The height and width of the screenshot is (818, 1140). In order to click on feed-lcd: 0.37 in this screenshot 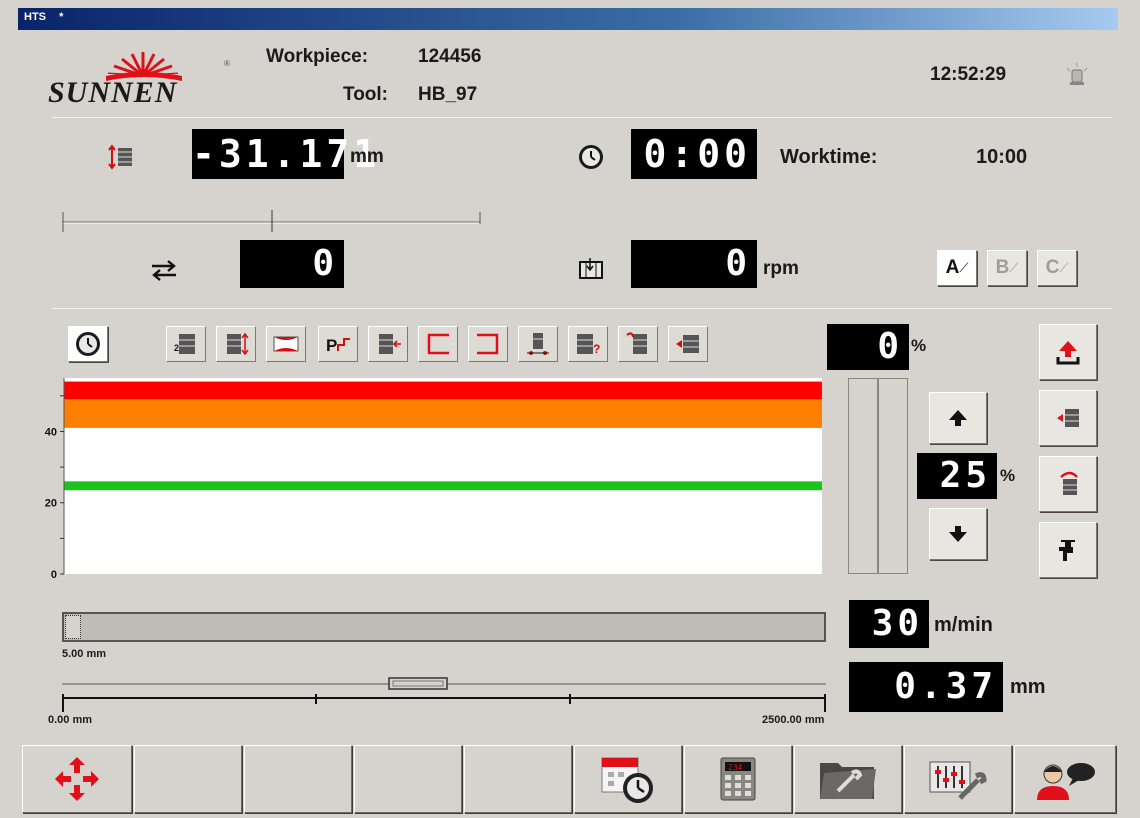, I will do `click(926, 687)`.